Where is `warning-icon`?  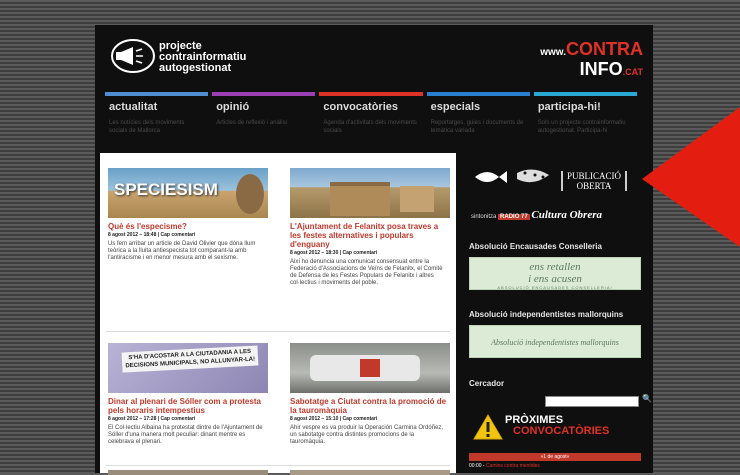
warning-icon is located at coordinates (488, 427).